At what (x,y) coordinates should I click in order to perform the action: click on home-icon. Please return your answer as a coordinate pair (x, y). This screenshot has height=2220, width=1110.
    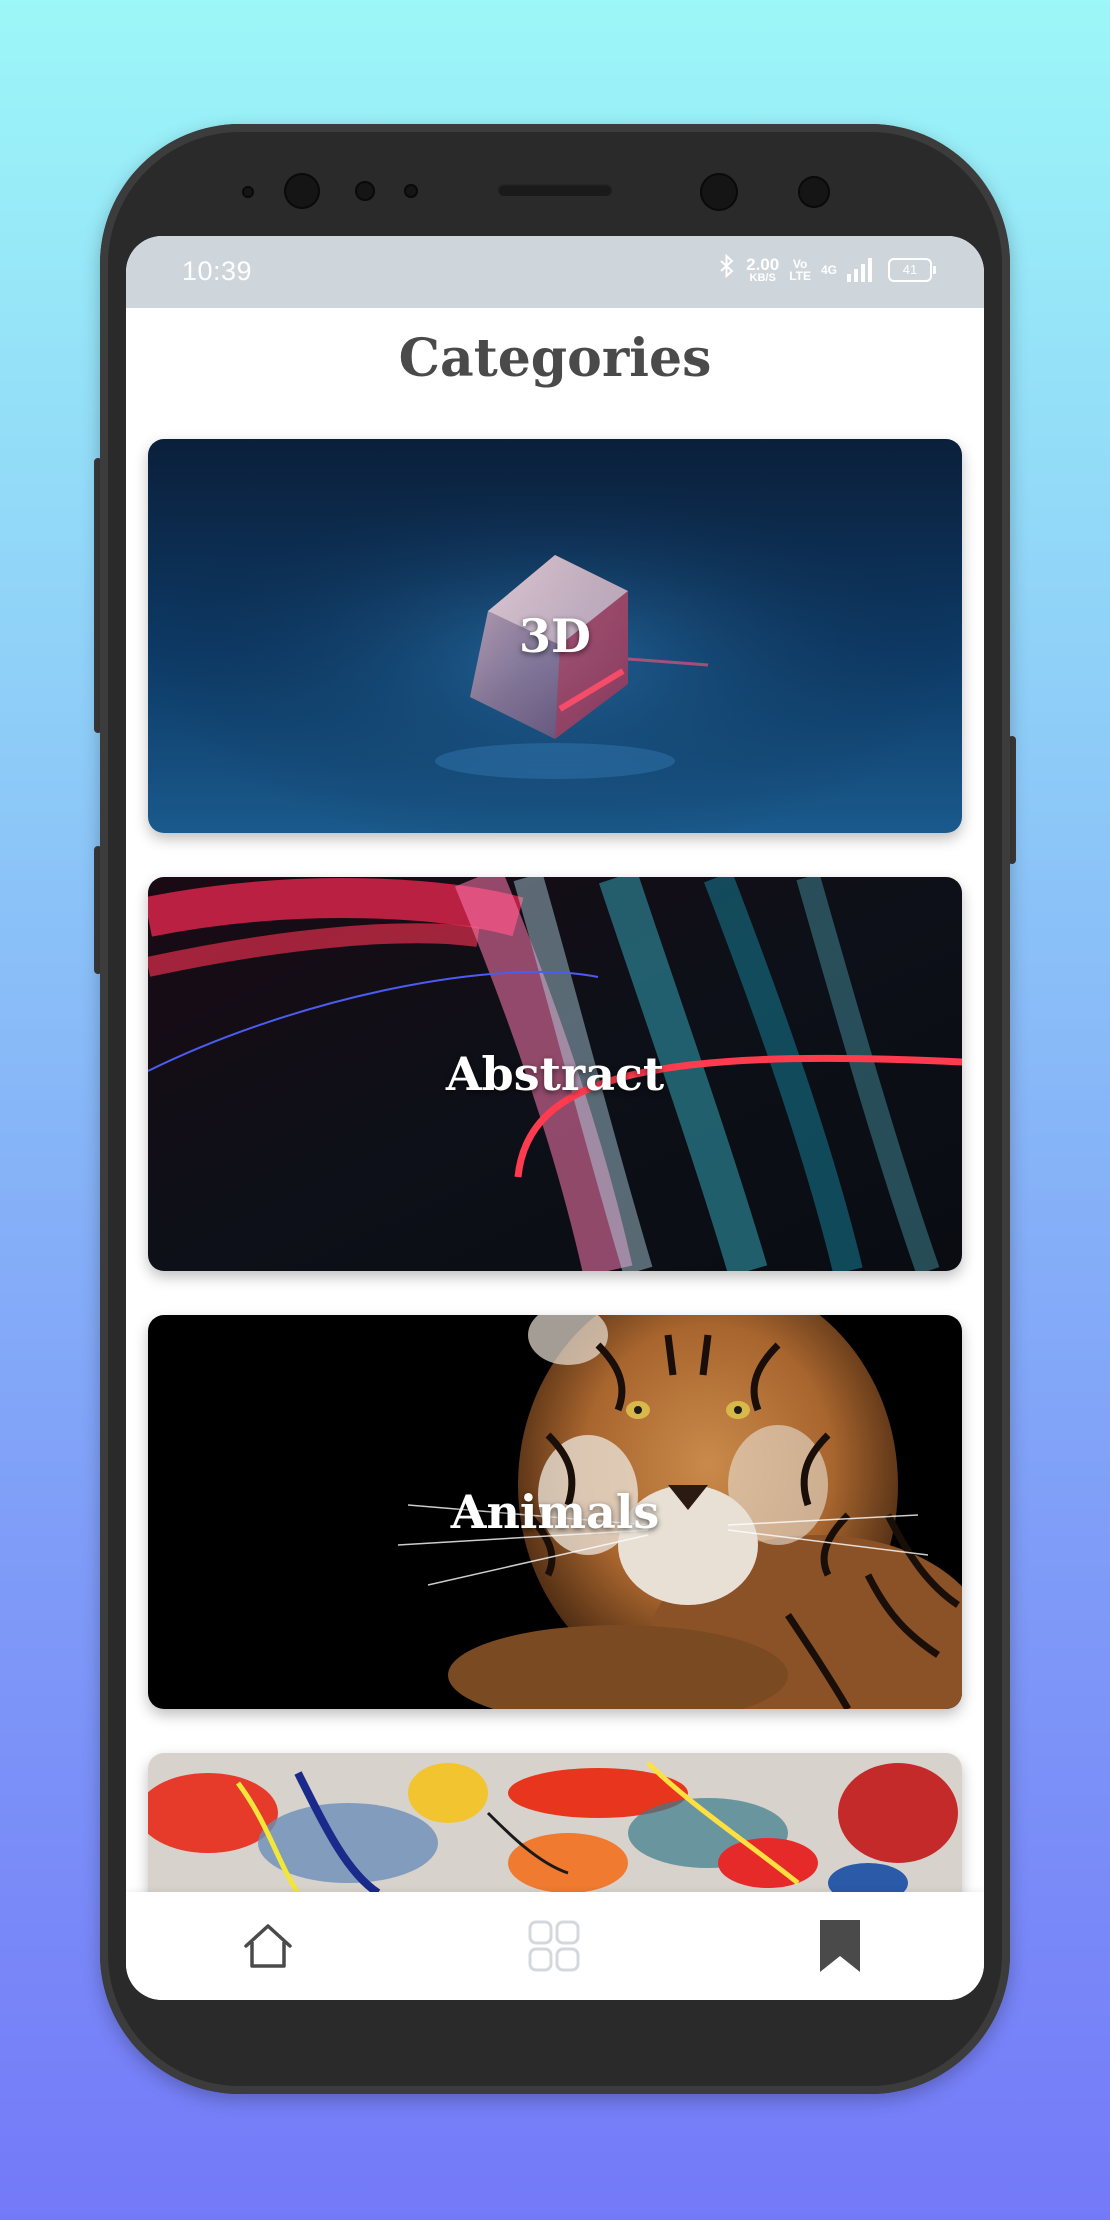
    Looking at the image, I should click on (268, 1946).